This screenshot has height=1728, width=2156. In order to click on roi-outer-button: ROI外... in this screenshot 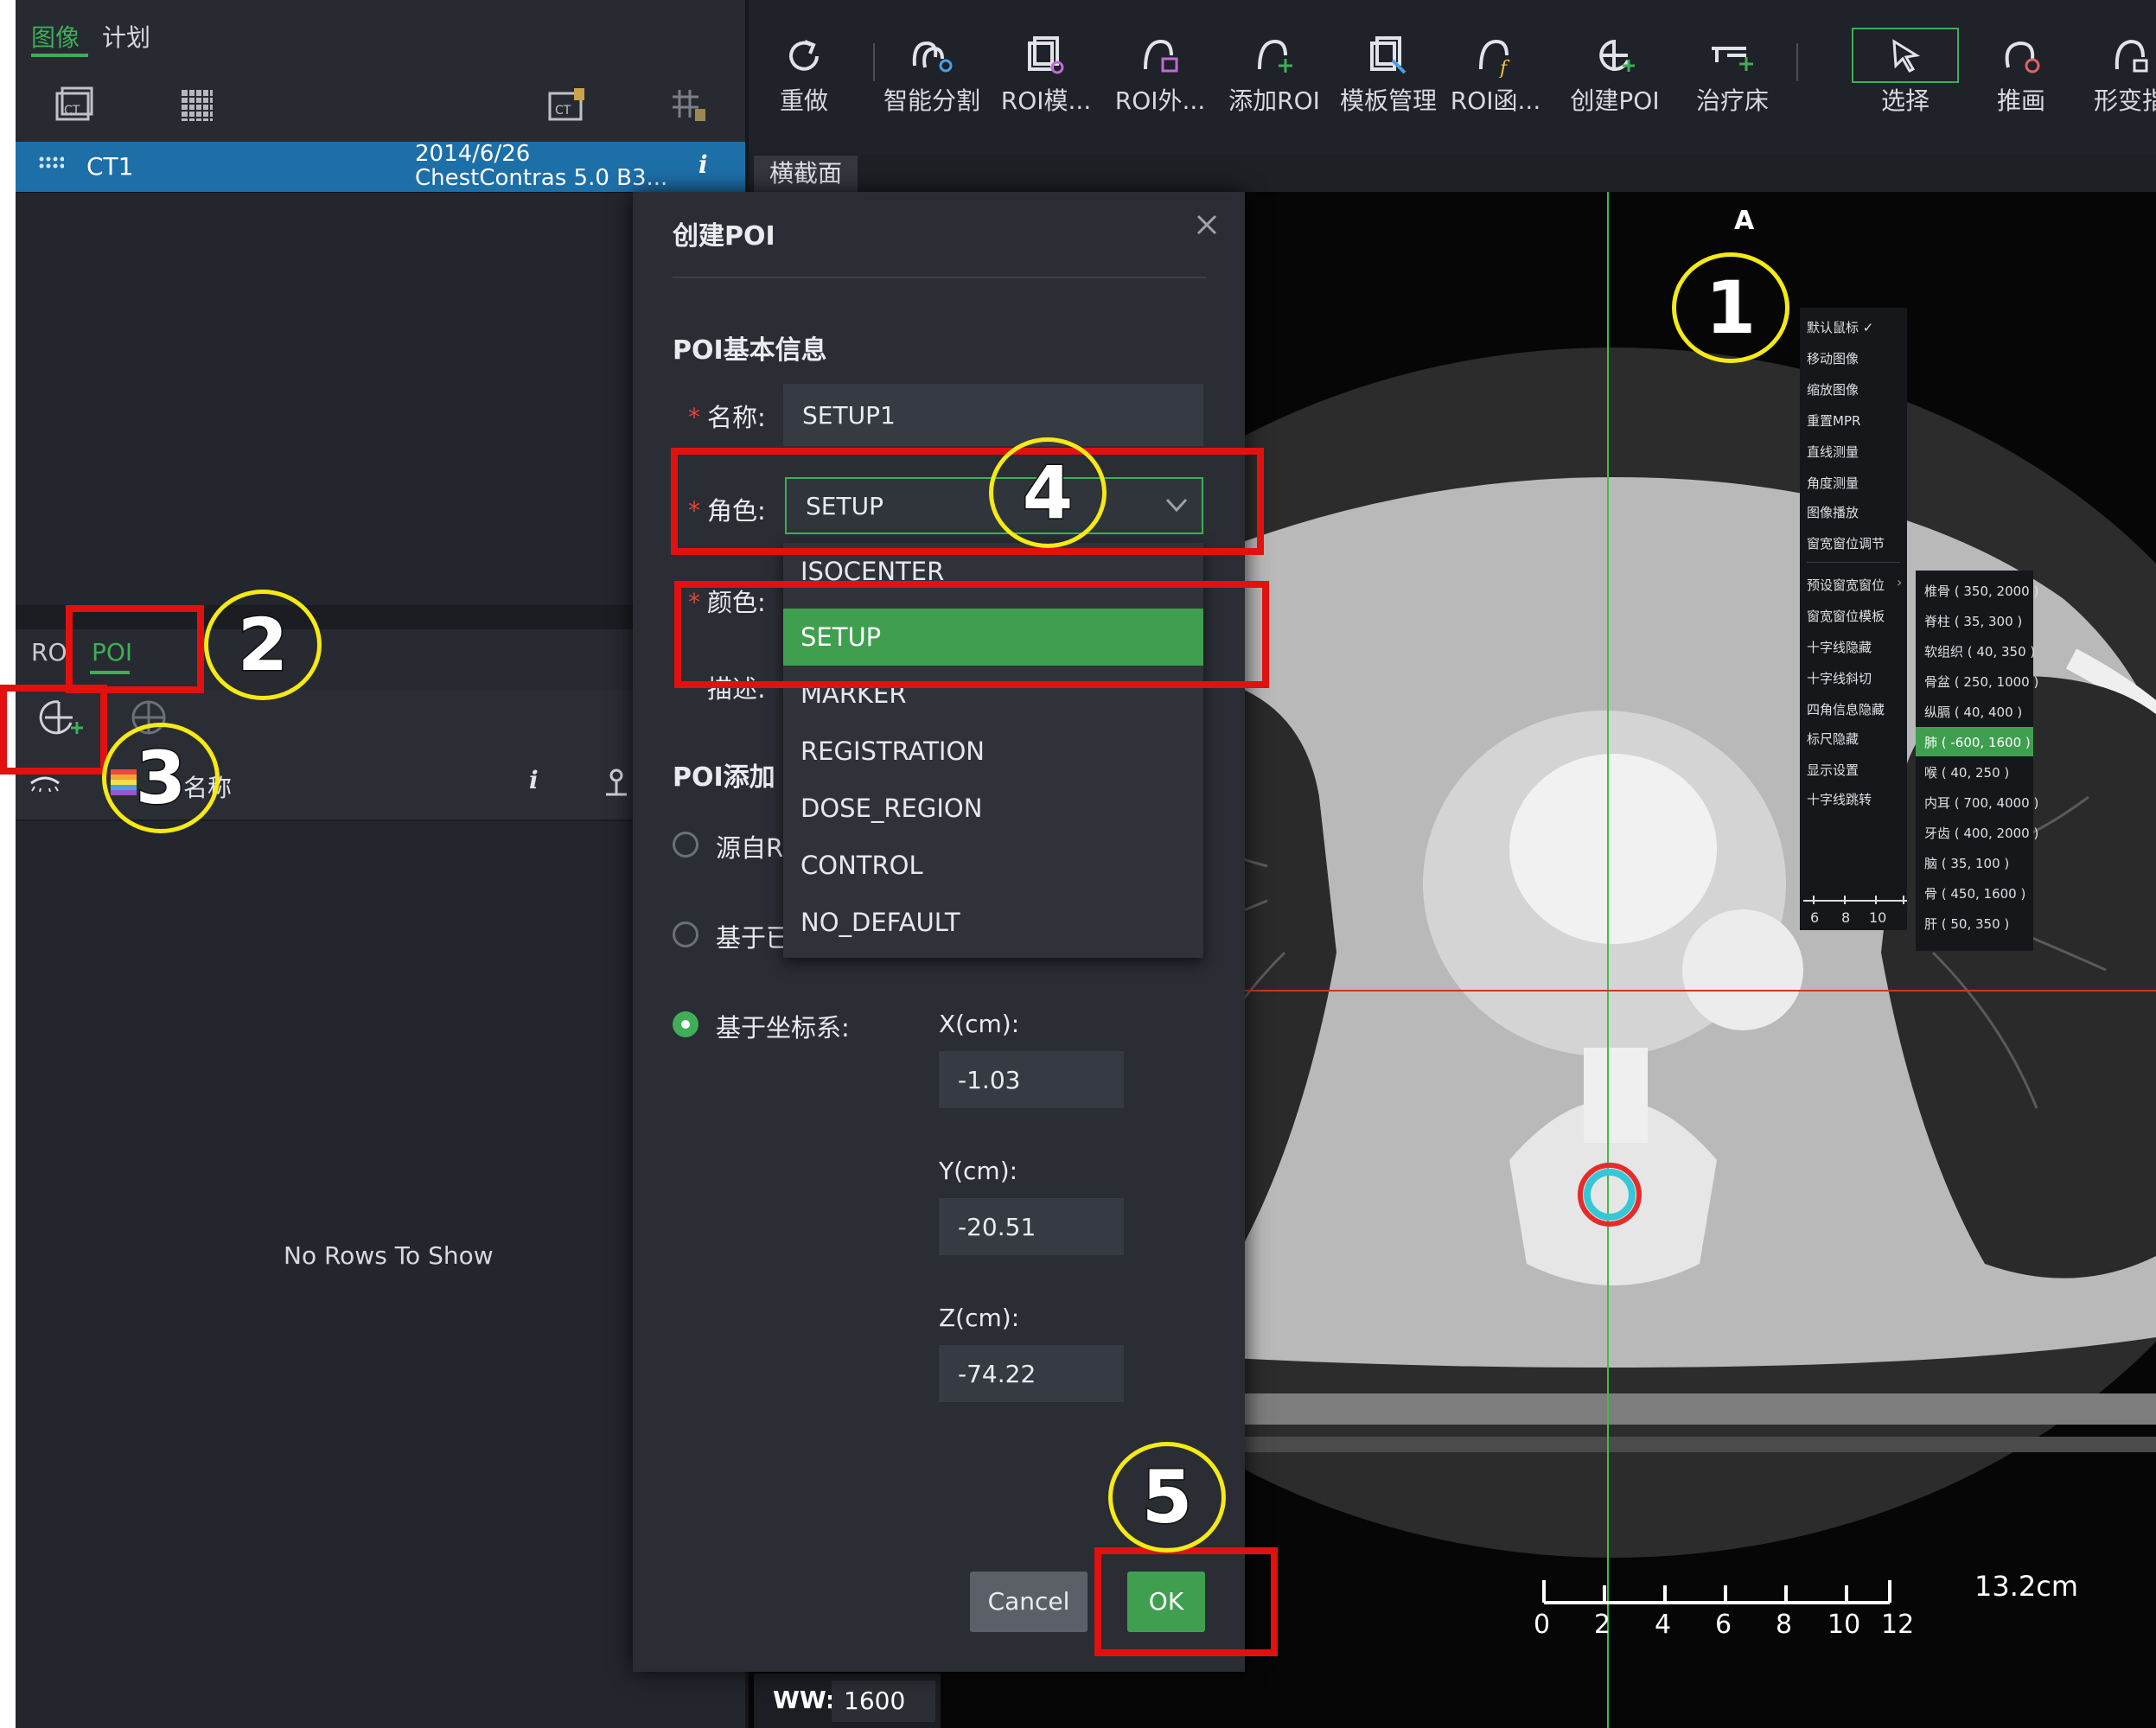, I will do `click(1160, 82)`.